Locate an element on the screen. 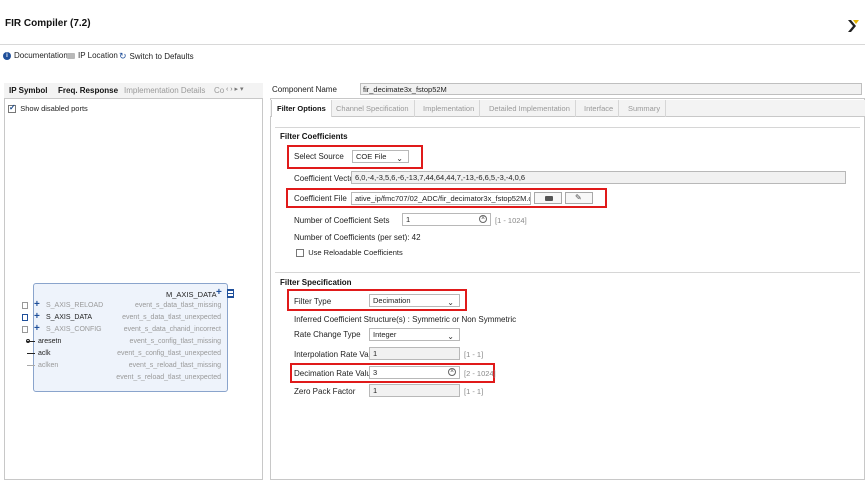 The height and width of the screenshot is (480, 865). tab-implementation-details: Implementation Details is located at coordinates (164, 90).